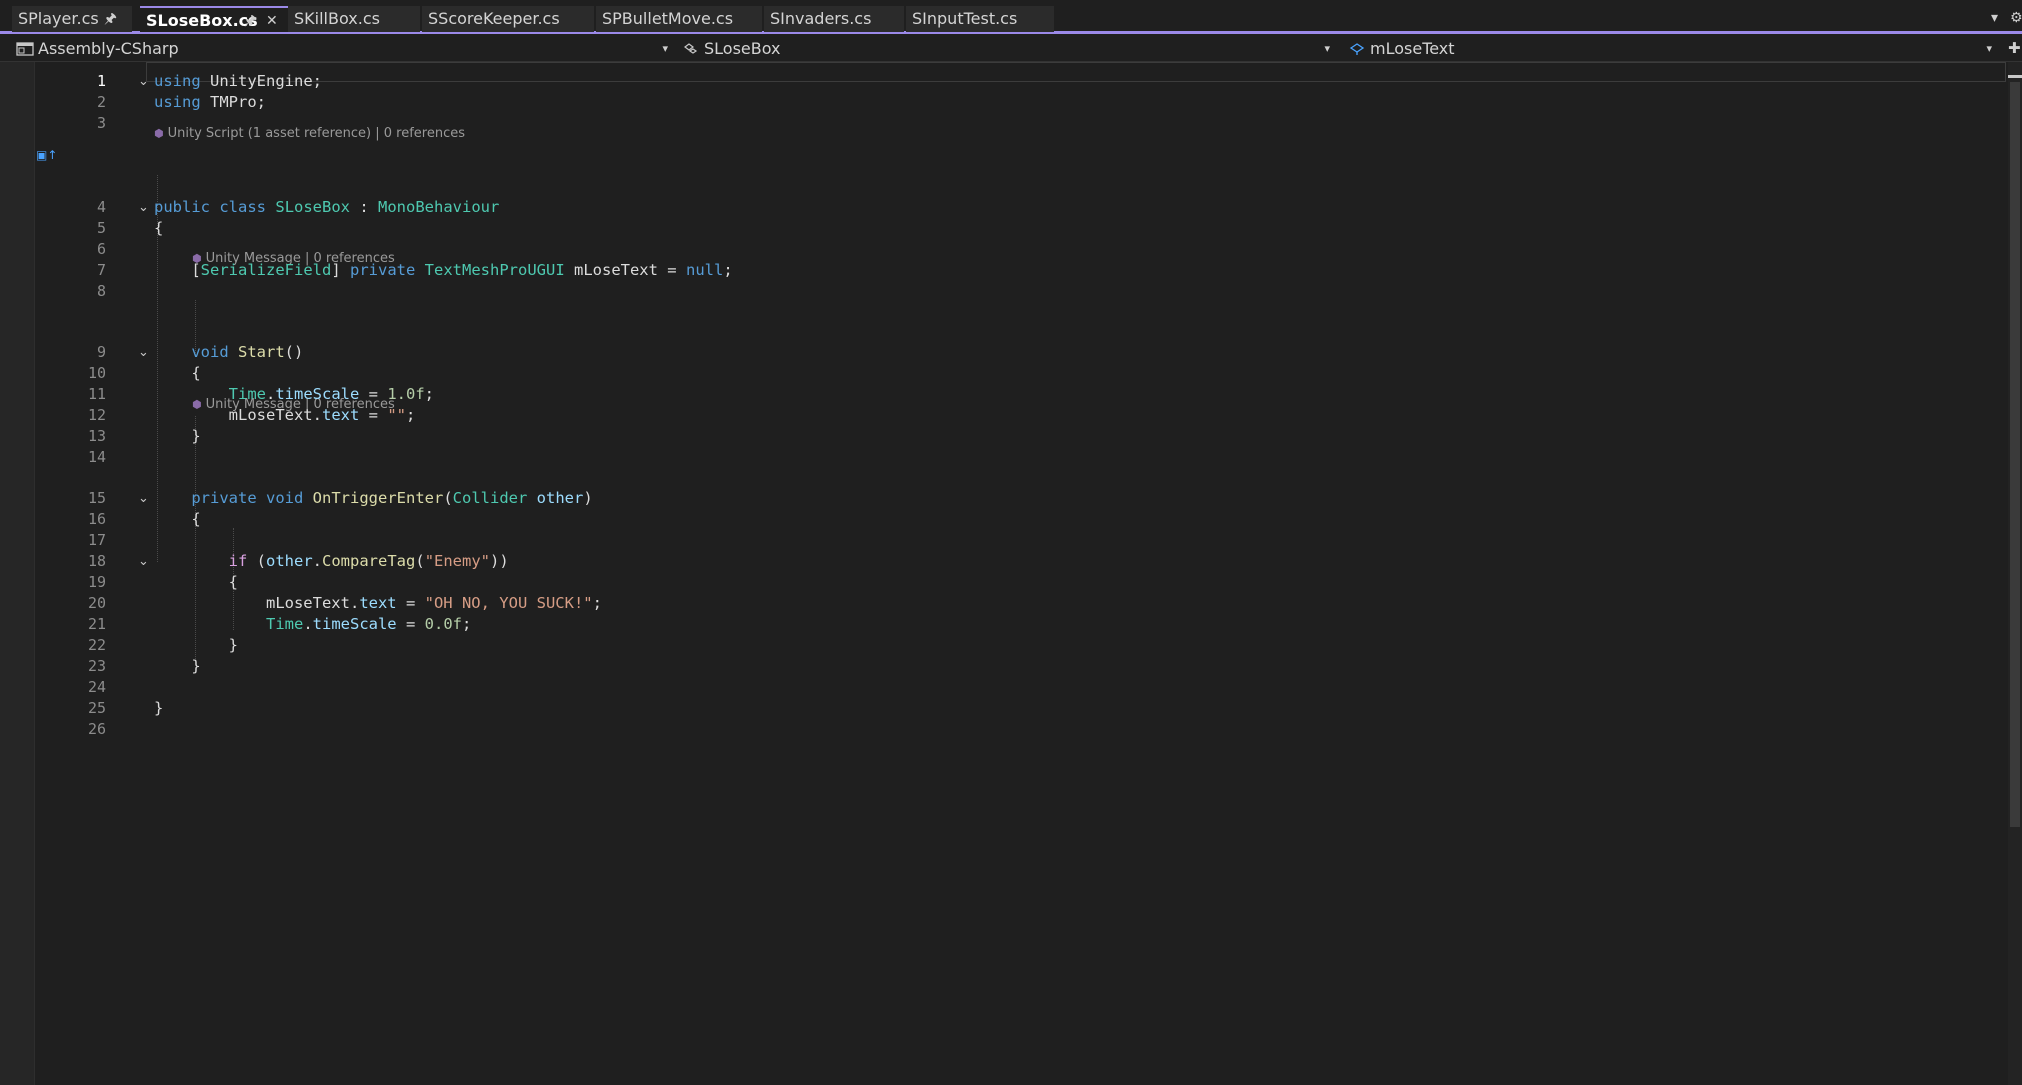 This screenshot has width=2022, height=1085. Describe the element at coordinates (96, 666) in the screenshot. I see `line-number: 23` at that location.